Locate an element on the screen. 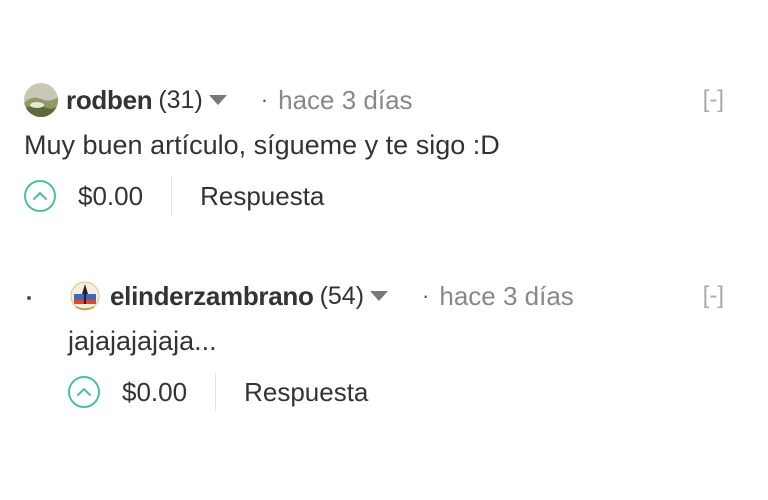 This screenshot has height=500, width=768. comment-body: Muy buen artículo, sígueme y te sigo :D is located at coordinates (262, 145).